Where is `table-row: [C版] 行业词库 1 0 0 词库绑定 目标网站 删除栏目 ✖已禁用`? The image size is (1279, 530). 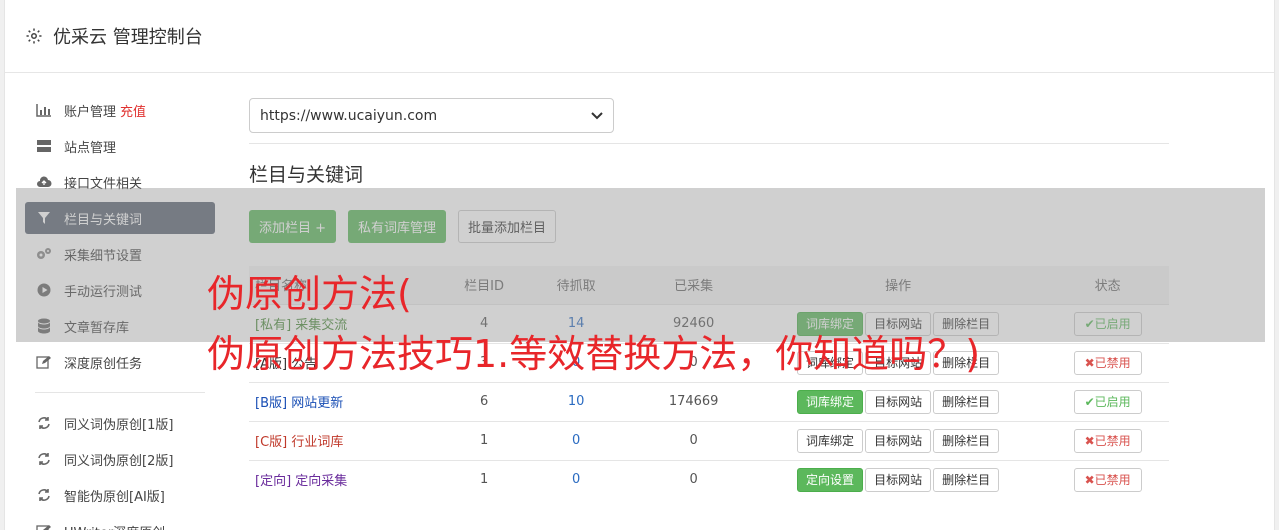 table-row: [C版] 行业词库 1 0 0 词库绑定 目标网站 删除栏目 ✖已禁用 is located at coordinates (709, 440).